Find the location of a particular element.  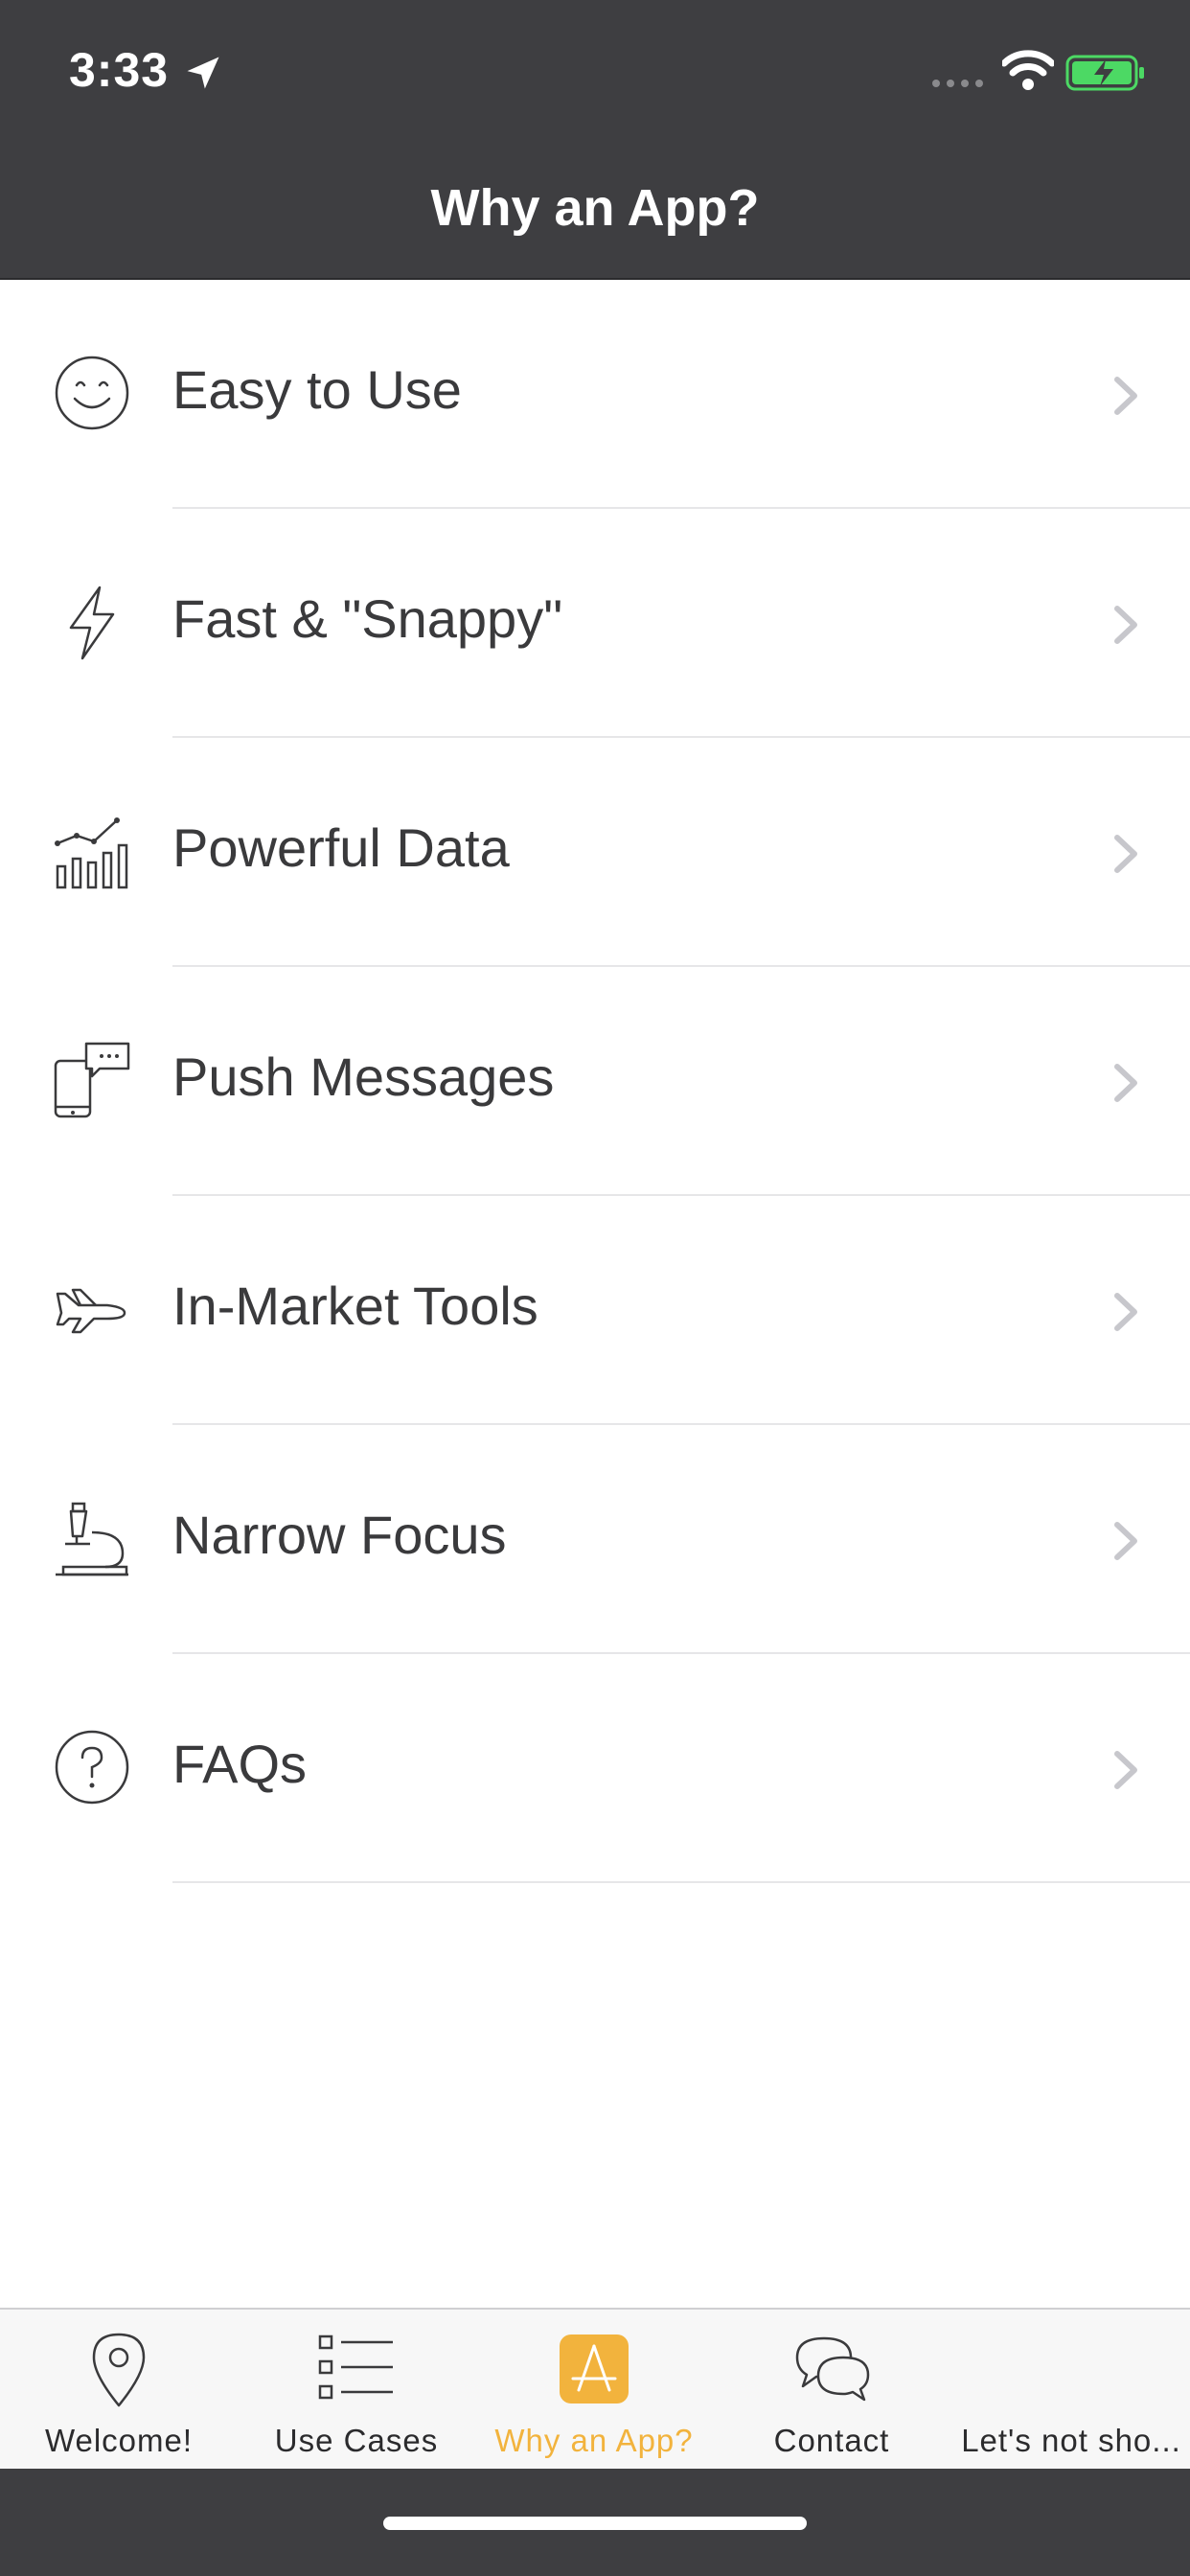

list-item-narrow-focus: Narrow Focus is located at coordinates (595, 1539).